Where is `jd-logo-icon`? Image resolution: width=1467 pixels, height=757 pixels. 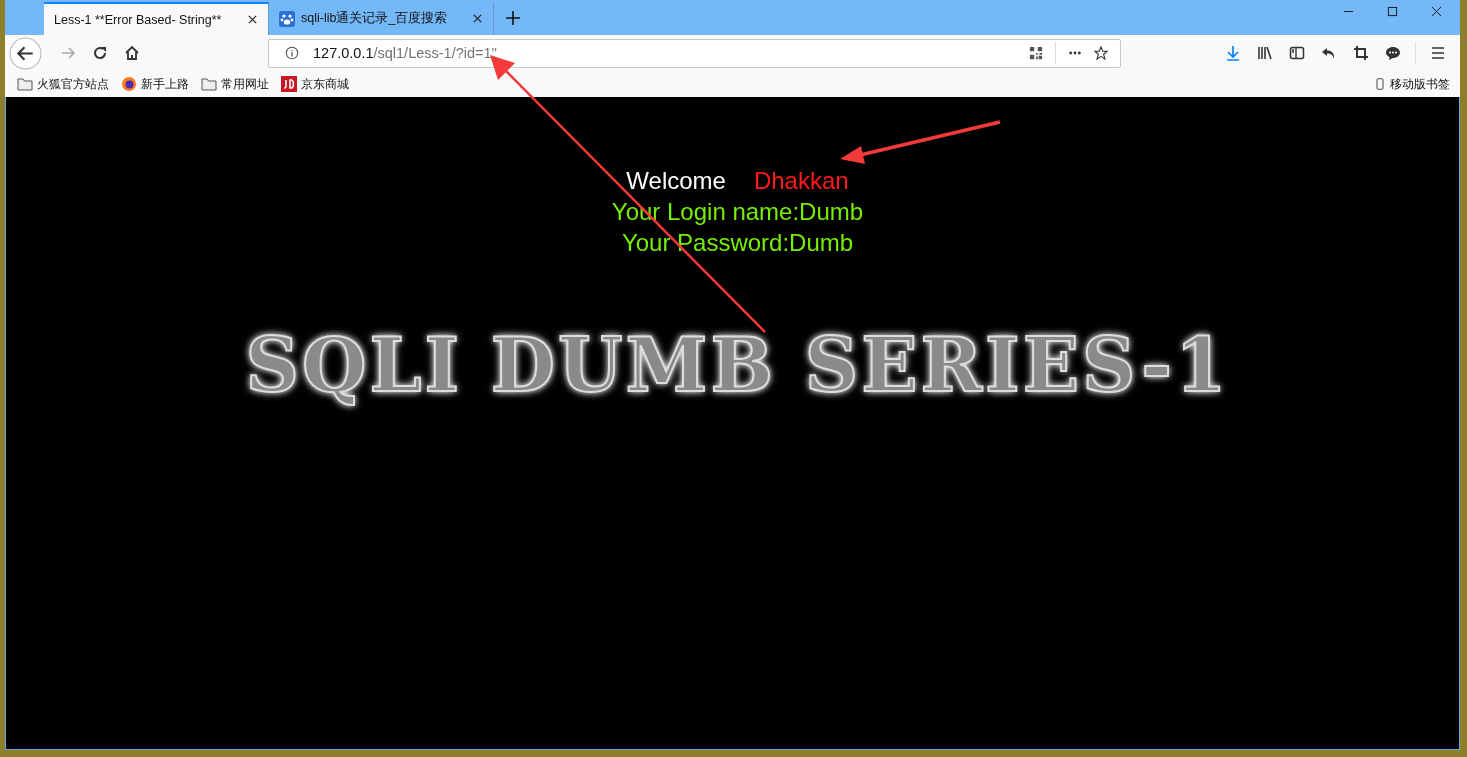
jd-logo-icon is located at coordinates (289, 84).